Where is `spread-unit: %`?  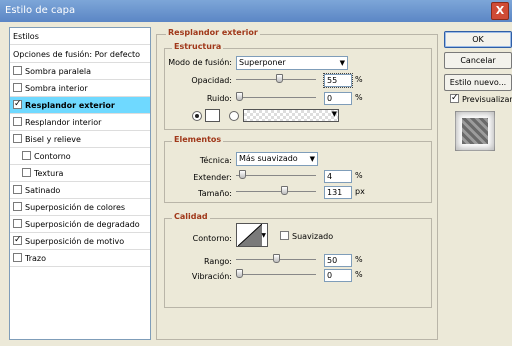
spread-unit: % is located at coordinates (359, 175).